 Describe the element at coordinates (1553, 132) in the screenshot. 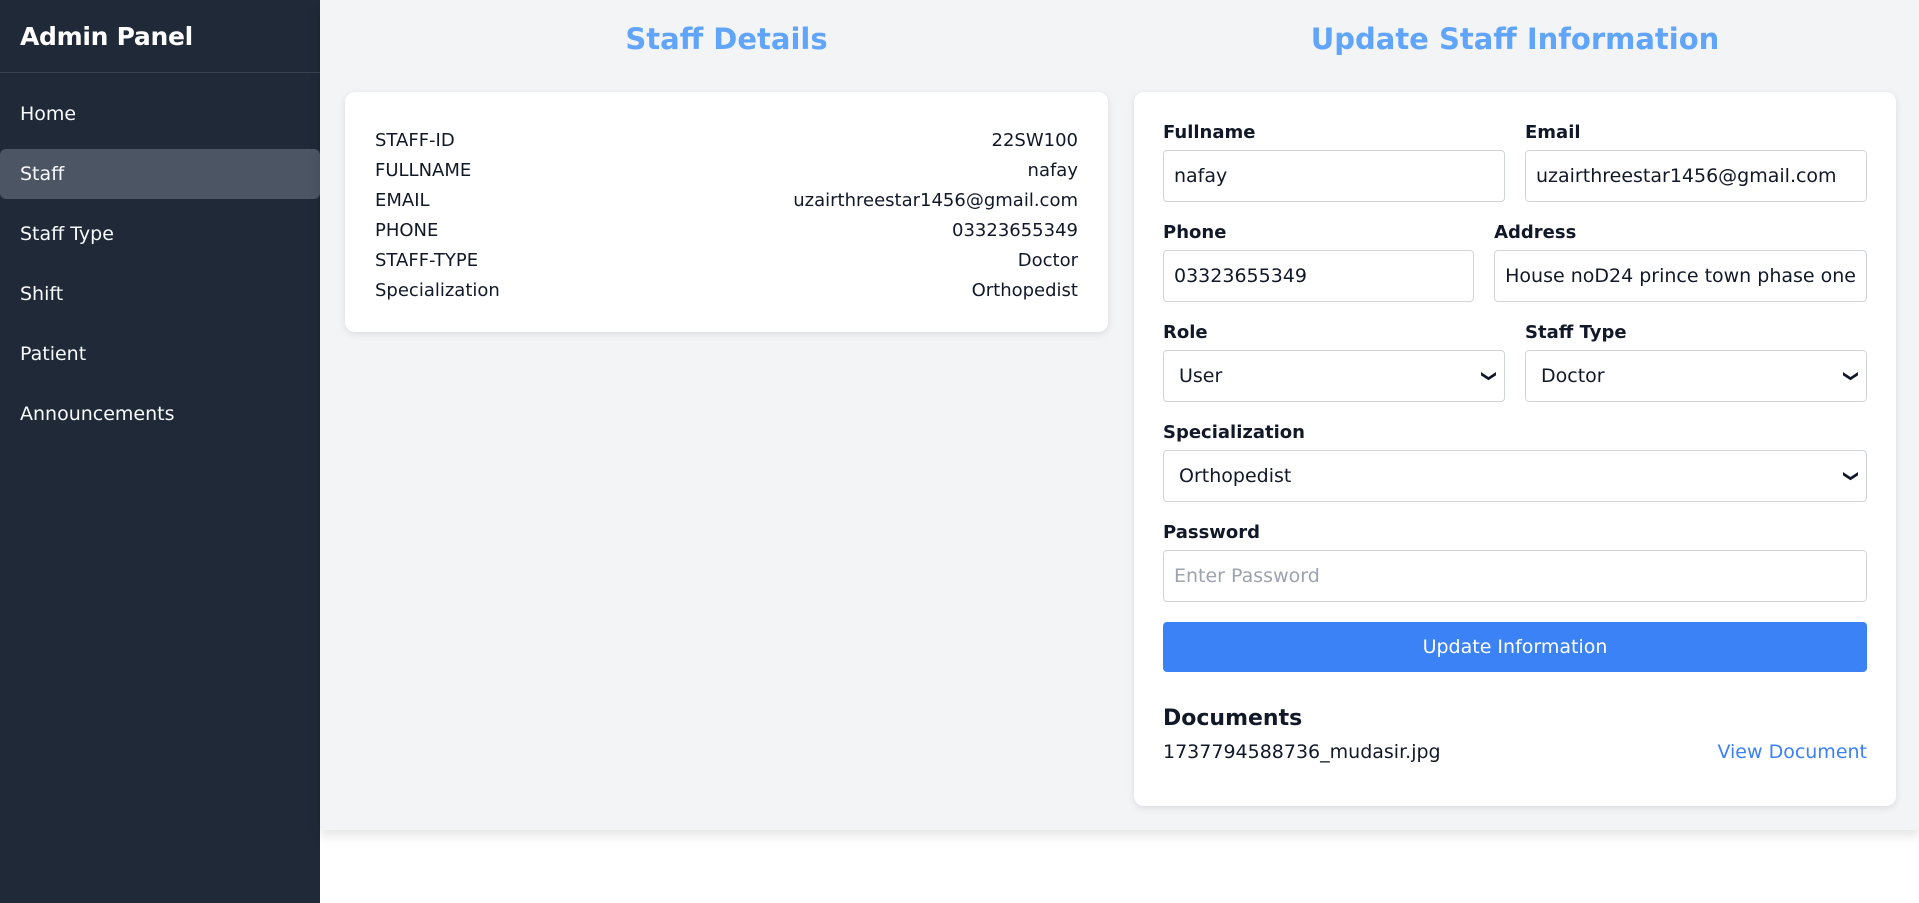

I see `email-label: Email` at that location.